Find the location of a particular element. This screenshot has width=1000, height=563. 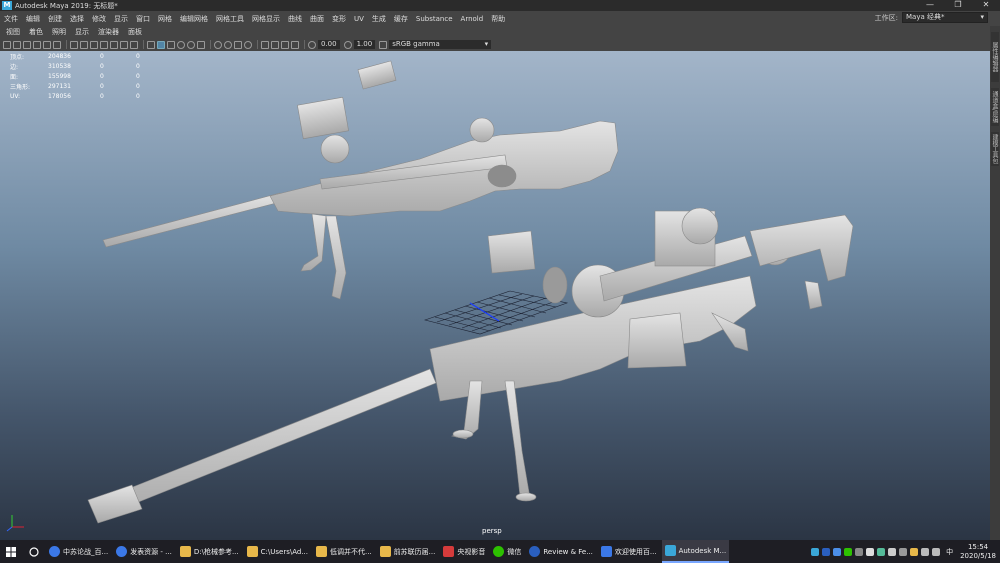

menu-help: 帮助 is located at coordinates (498, 19).